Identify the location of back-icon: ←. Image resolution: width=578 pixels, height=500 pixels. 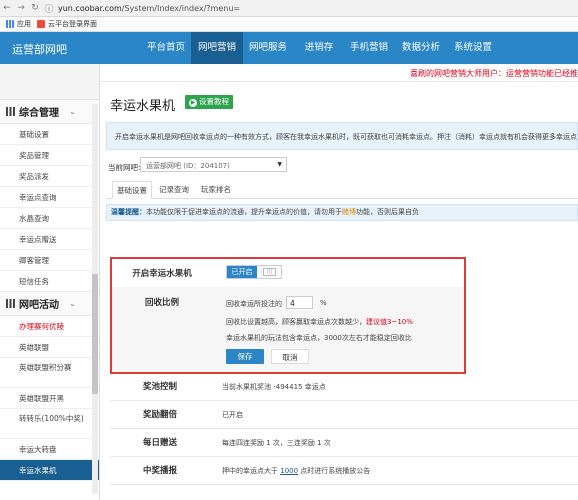
(7, 8).